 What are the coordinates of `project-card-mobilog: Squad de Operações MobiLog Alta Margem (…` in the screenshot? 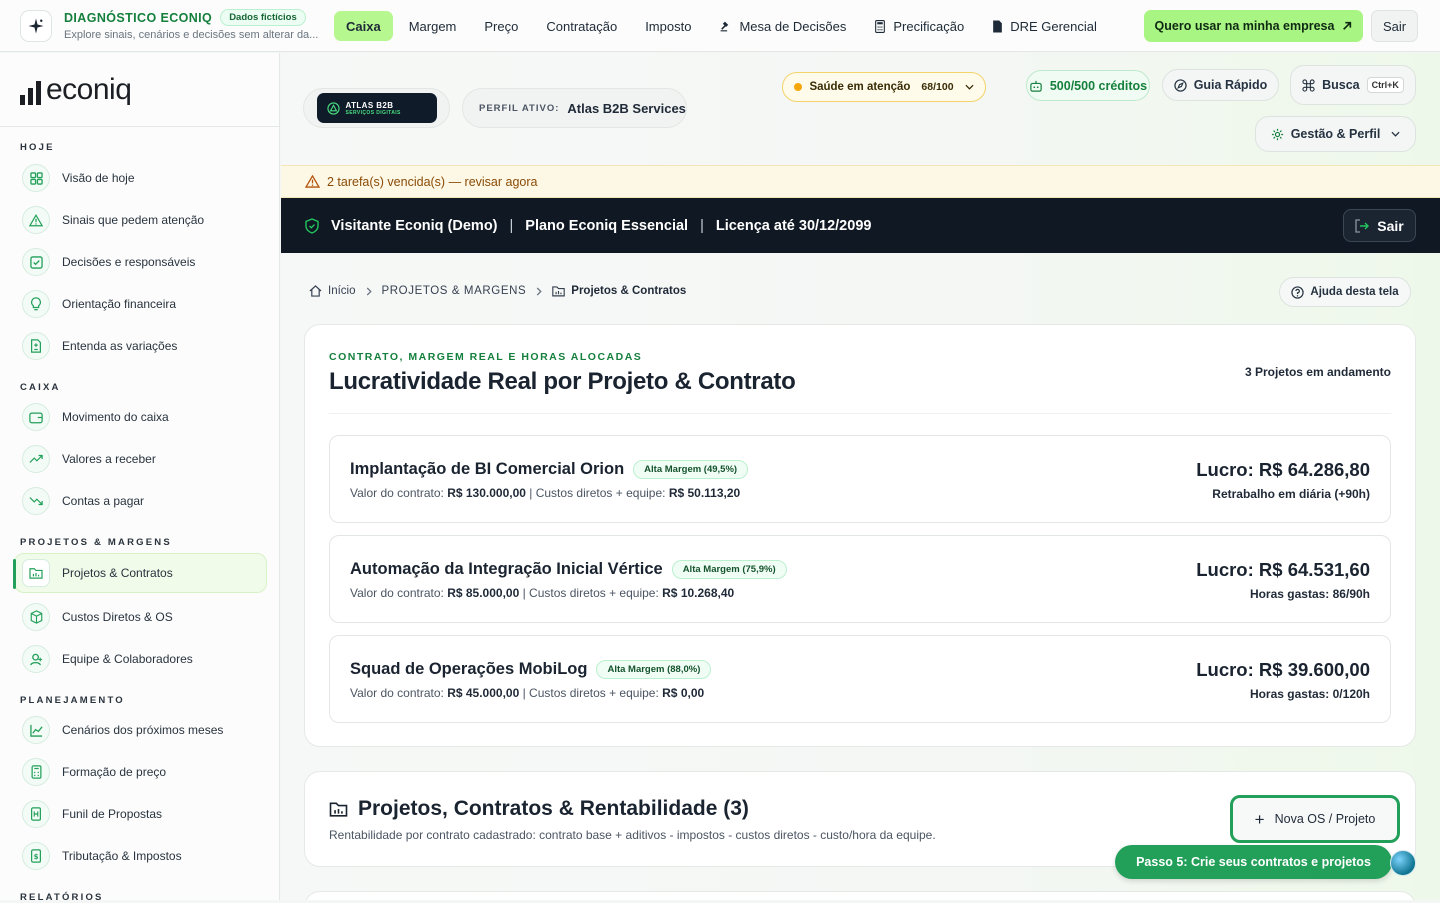 It's located at (860, 679).